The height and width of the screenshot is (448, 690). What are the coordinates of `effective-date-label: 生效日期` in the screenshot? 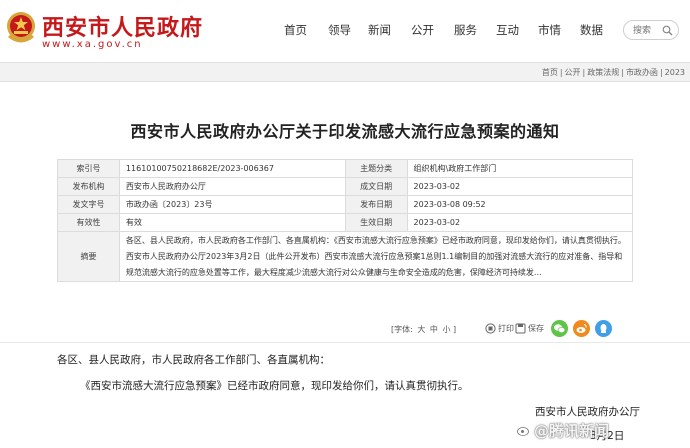 It's located at (376, 222).